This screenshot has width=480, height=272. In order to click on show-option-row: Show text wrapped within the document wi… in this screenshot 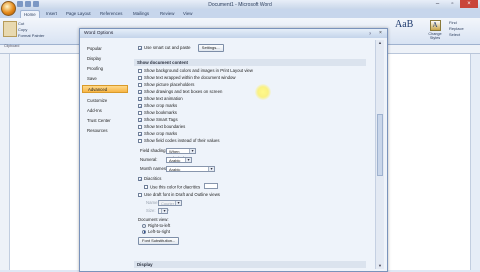, I will do `click(186, 78)`.